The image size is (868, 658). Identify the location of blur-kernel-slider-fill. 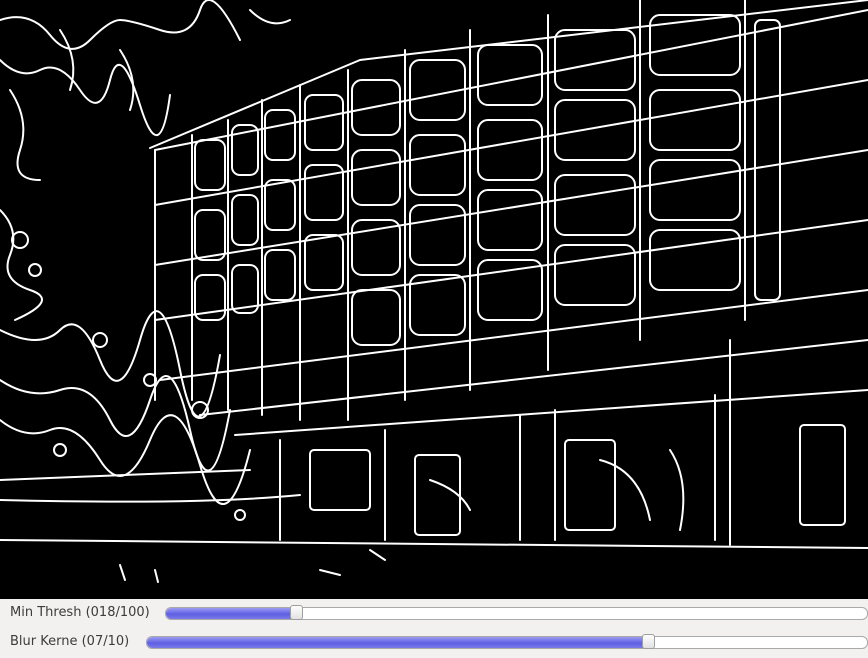
(398, 642).